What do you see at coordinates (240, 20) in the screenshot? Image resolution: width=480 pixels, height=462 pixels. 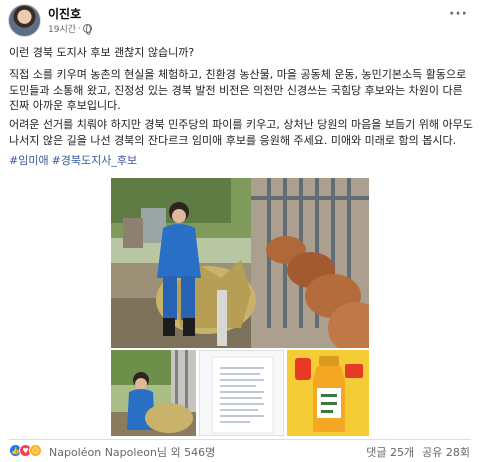 I see `post-header: 이진호 19시간 · ···` at bounding box center [240, 20].